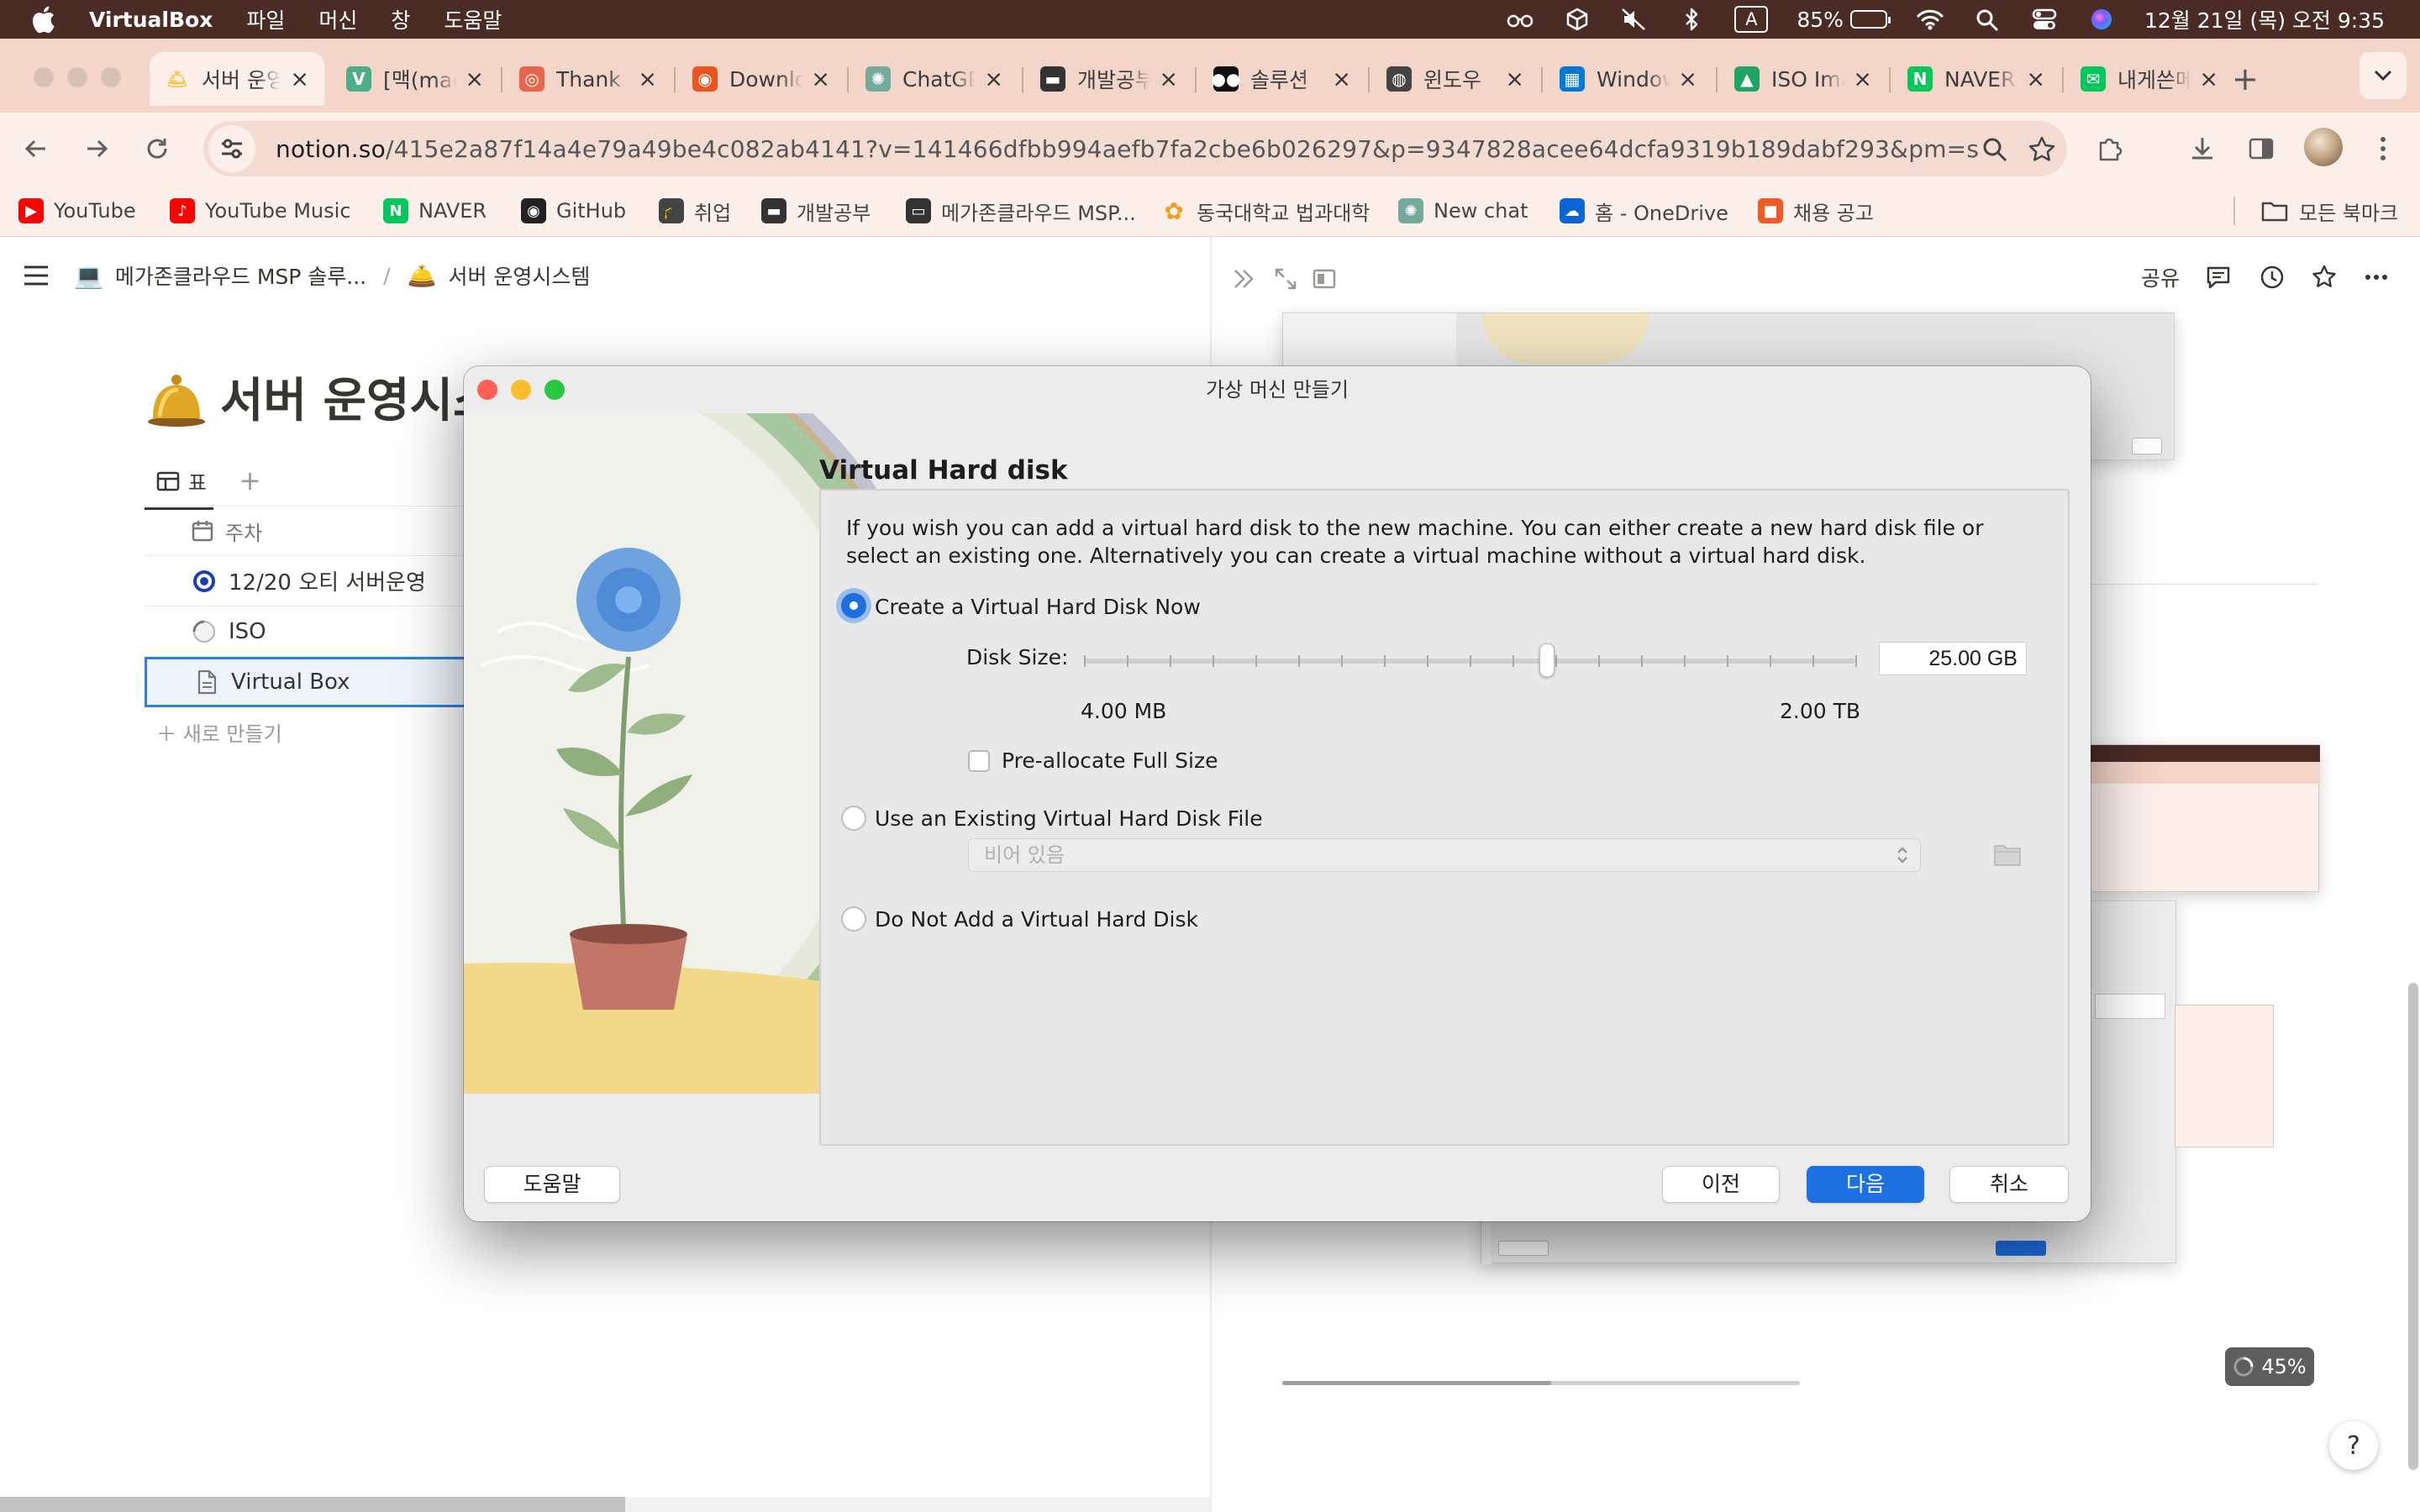 The height and width of the screenshot is (1512, 2420). What do you see at coordinates (552, 1184) in the screenshot?
I see `help-button: 도움말` at bounding box center [552, 1184].